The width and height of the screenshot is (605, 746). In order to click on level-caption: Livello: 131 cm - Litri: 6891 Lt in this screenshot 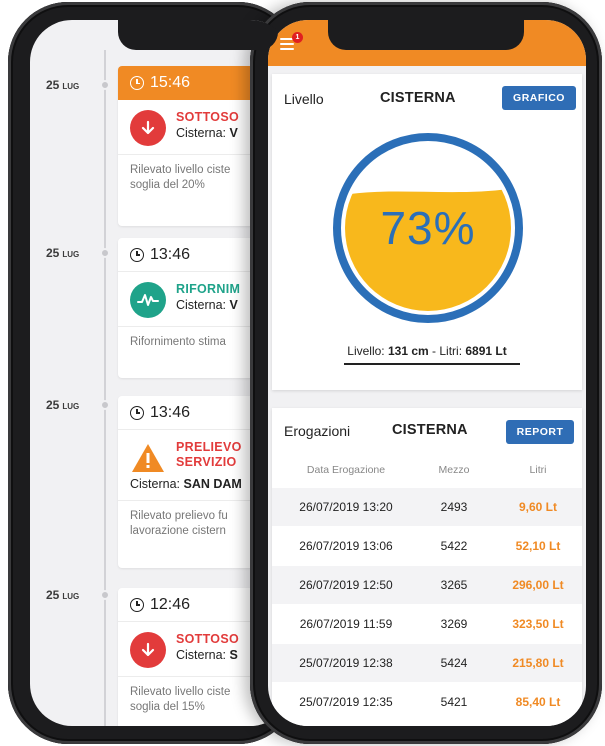, I will do `click(427, 351)`.